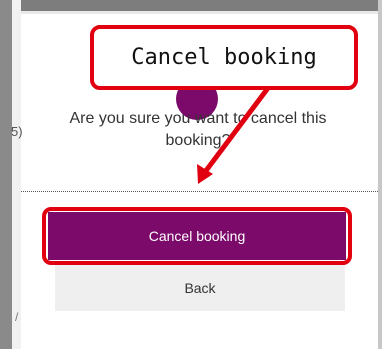 The height and width of the screenshot is (349, 382). Describe the element at coordinates (199, 191) in the screenshot. I see `dotted-divider` at that location.